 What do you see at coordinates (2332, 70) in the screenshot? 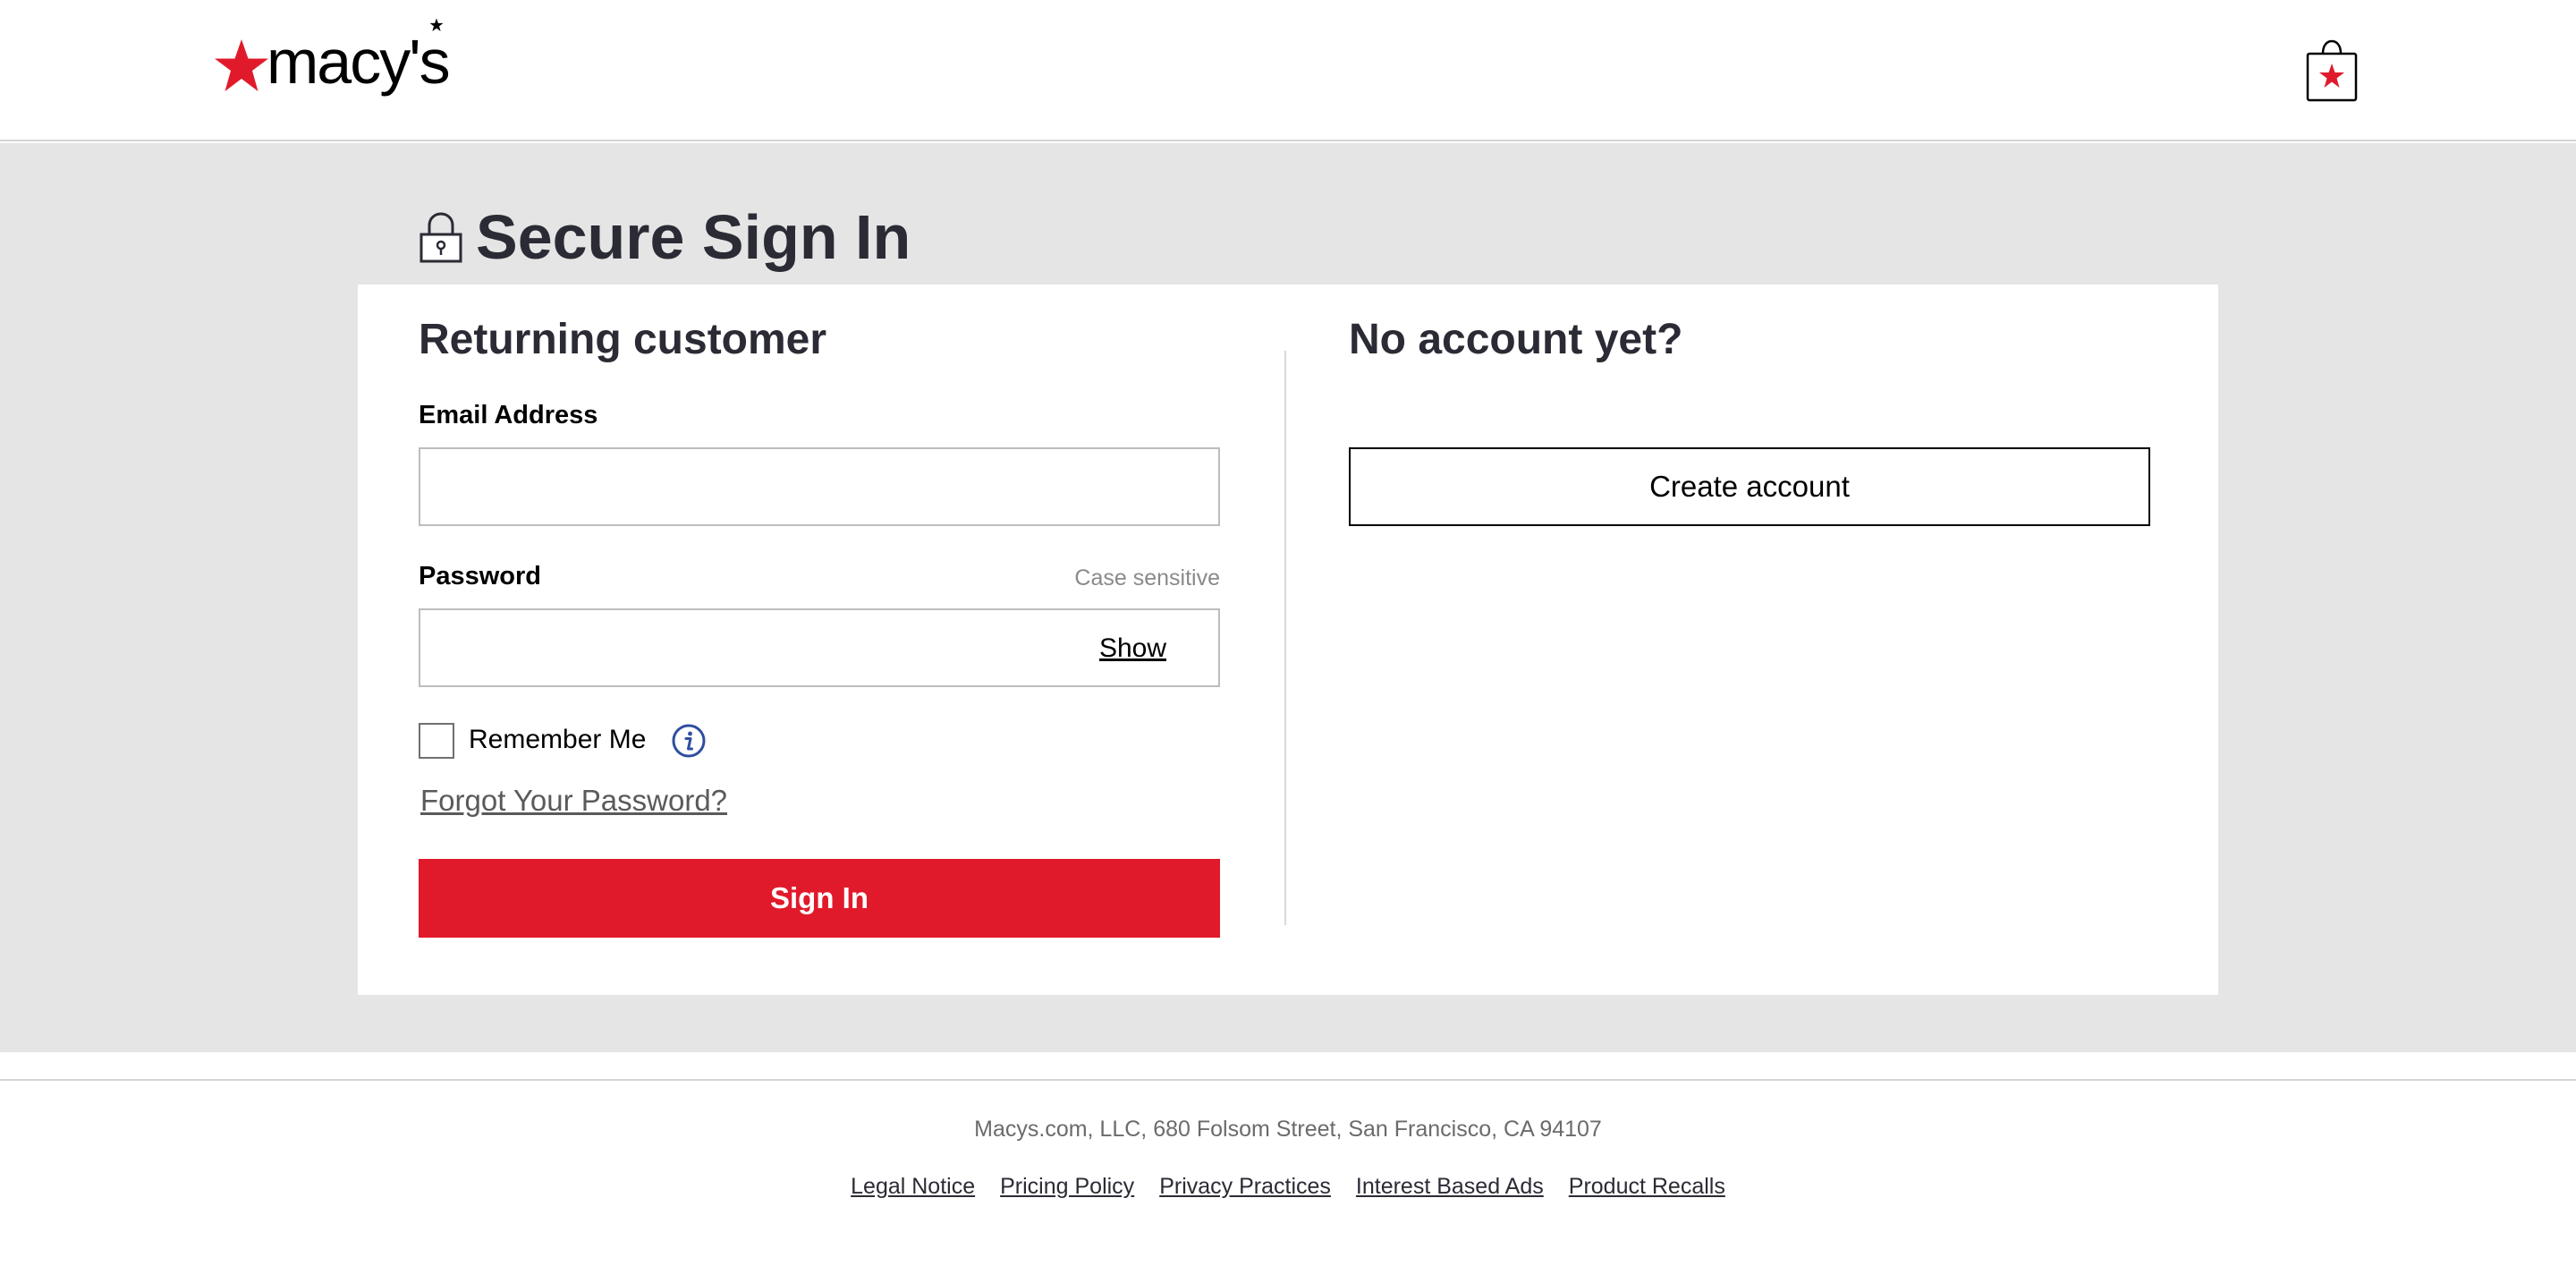
I see `shopping-bag-icon` at bounding box center [2332, 70].